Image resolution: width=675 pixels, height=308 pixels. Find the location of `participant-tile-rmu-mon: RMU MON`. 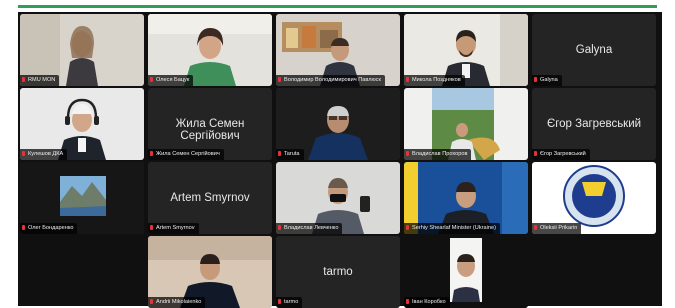

participant-tile-rmu-mon: RMU MON is located at coordinates (82, 50).